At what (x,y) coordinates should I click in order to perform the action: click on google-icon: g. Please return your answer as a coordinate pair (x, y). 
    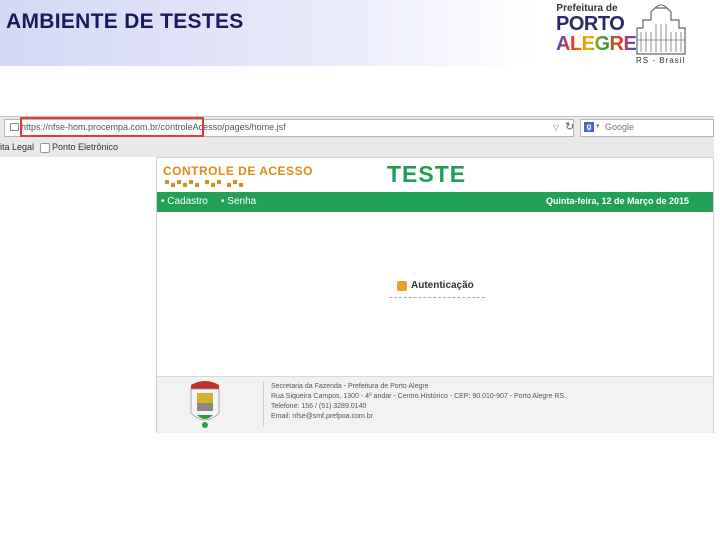
    Looking at the image, I should click on (589, 127).